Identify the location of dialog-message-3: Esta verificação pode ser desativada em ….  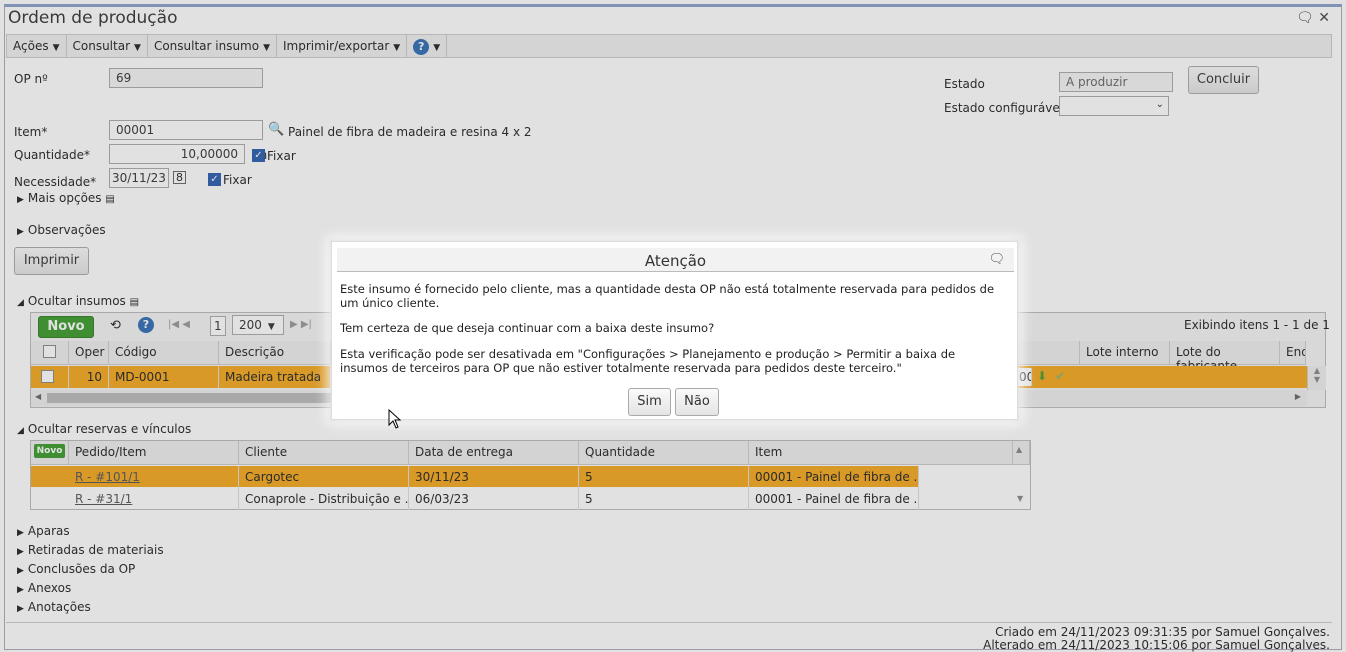
(648, 361).